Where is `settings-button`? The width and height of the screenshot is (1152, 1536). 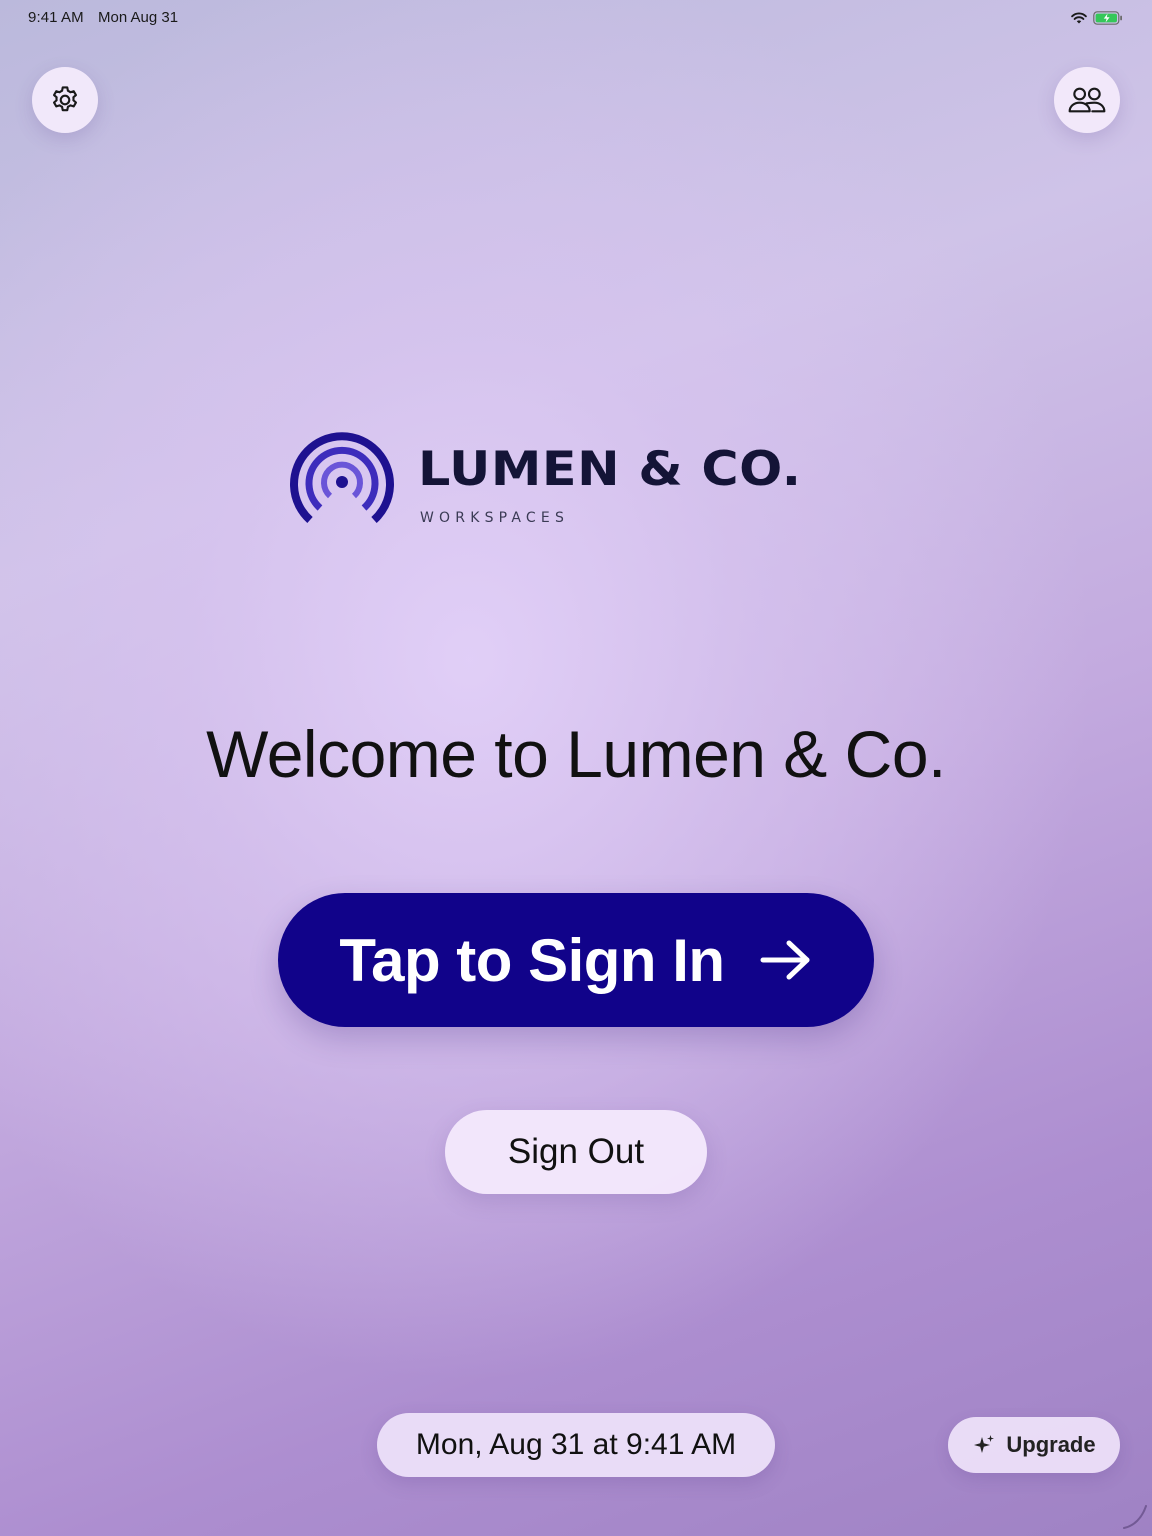 settings-button is located at coordinates (65, 100).